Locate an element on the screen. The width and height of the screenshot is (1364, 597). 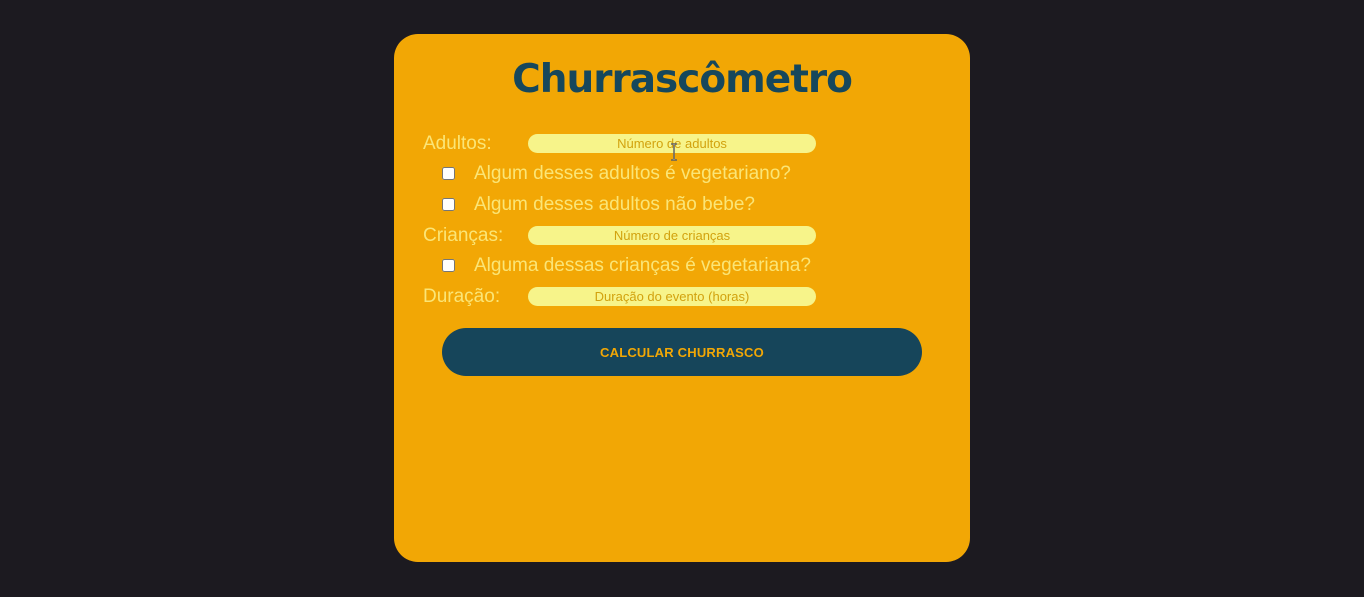
children-vegetarian-row: Alguma dessas crianças é vegetariana? is located at coordinates (682, 266).